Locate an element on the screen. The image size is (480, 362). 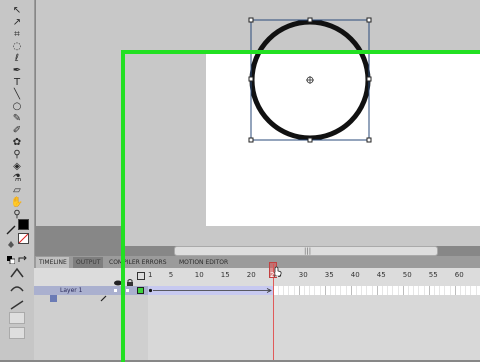
tab-compiler-errors: COMPILER ERRORS is located at coordinates (141, 262).